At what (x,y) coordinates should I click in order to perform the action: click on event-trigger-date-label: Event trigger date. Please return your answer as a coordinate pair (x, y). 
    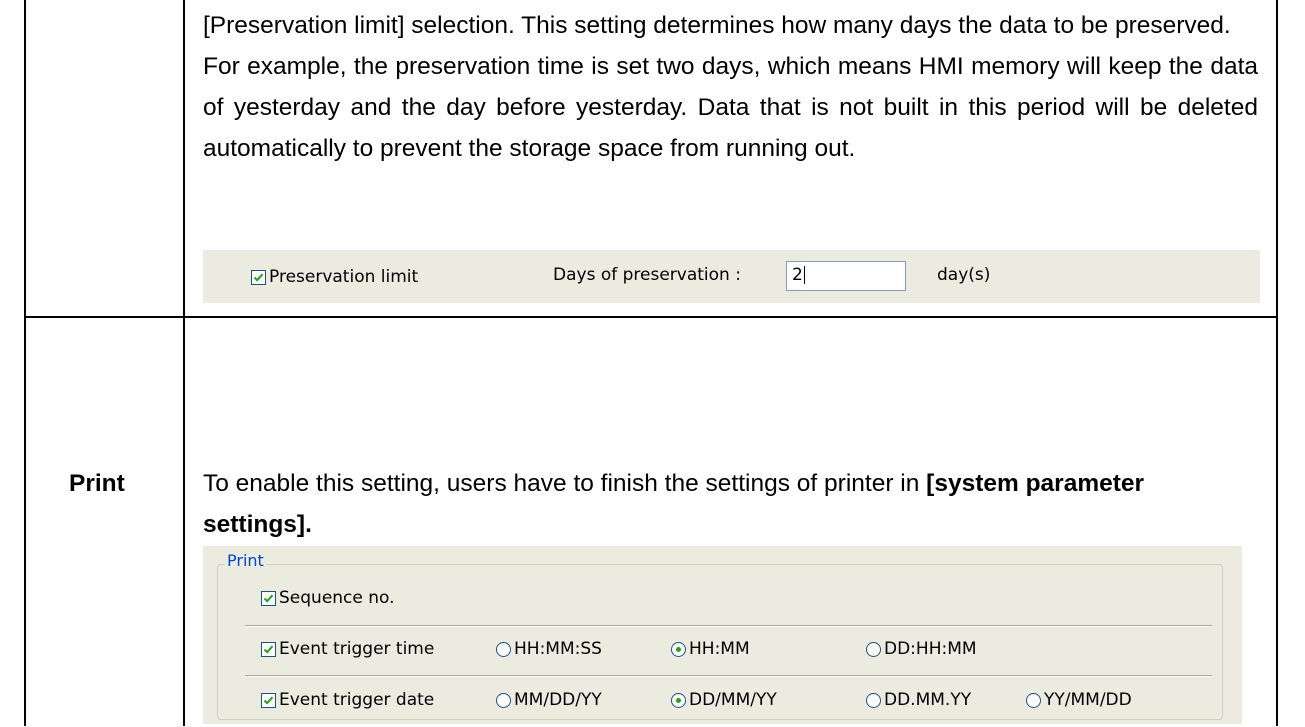
    Looking at the image, I should click on (357, 700).